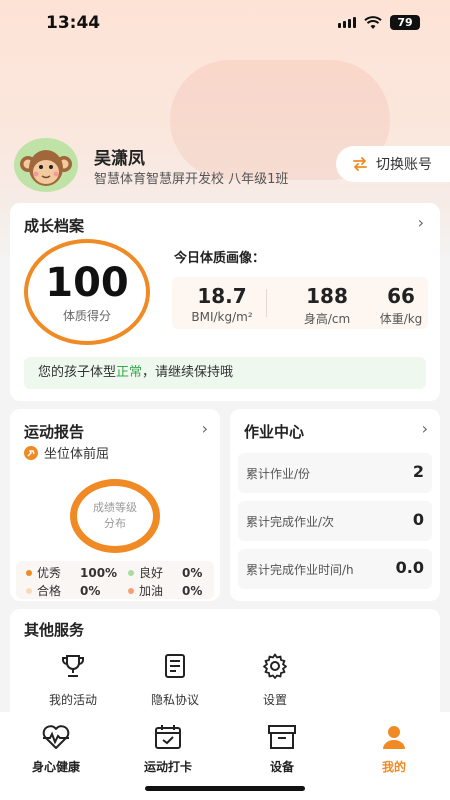  Describe the element at coordinates (46, 168) in the screenshot. I see `monkey-avatar-icon` at that location.